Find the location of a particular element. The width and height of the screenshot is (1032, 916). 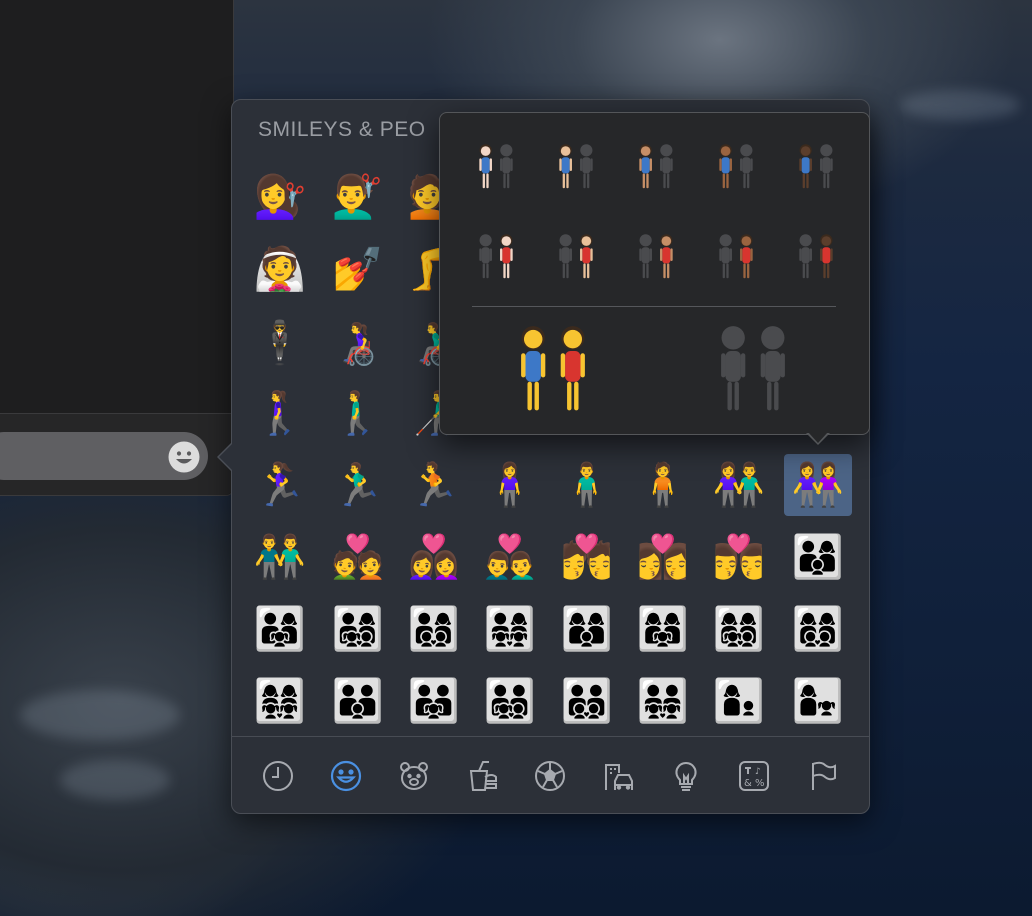

emoji-cell: 👨‍👨‍👧 is located at coordinates (434, 701).